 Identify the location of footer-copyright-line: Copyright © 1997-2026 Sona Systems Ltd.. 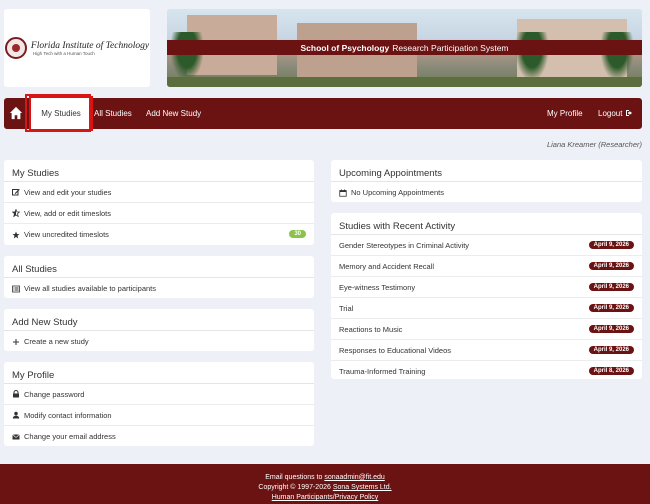
(325, 488).